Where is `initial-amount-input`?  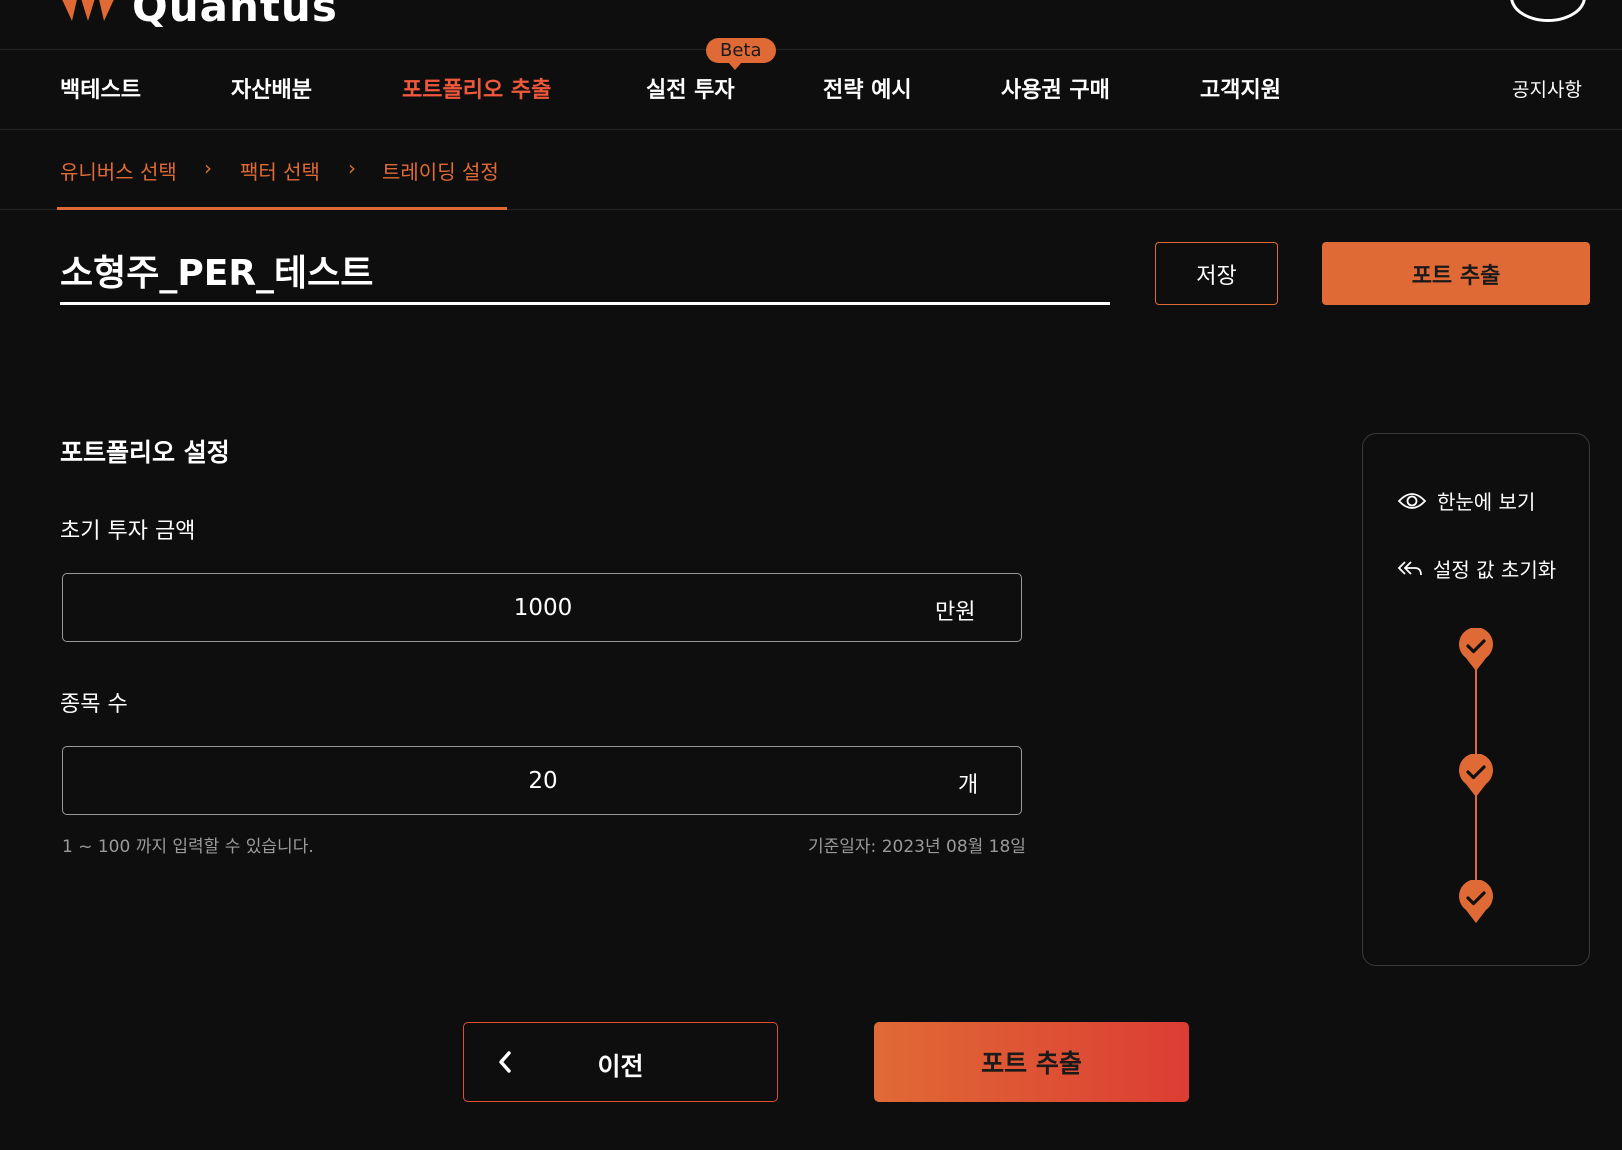 initial-amount-input is located at coordinates (543, 607).